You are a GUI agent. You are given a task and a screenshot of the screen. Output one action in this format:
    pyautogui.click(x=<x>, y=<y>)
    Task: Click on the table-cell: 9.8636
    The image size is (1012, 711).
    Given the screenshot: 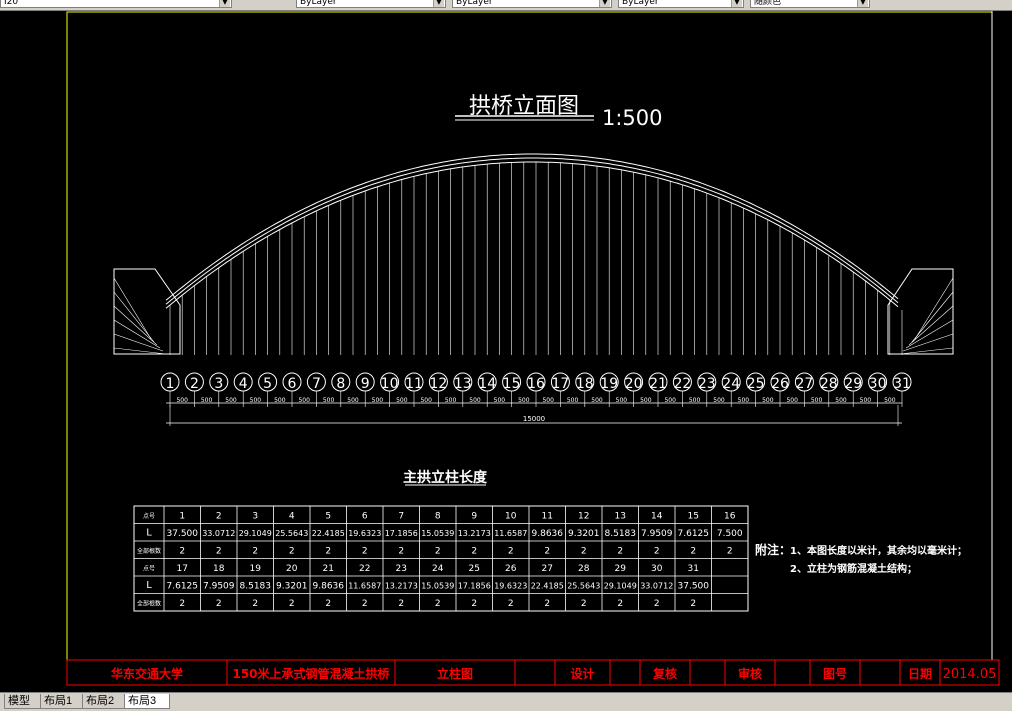 What is the action you would take?
    pyautogui.click(x=548, y=534)
    